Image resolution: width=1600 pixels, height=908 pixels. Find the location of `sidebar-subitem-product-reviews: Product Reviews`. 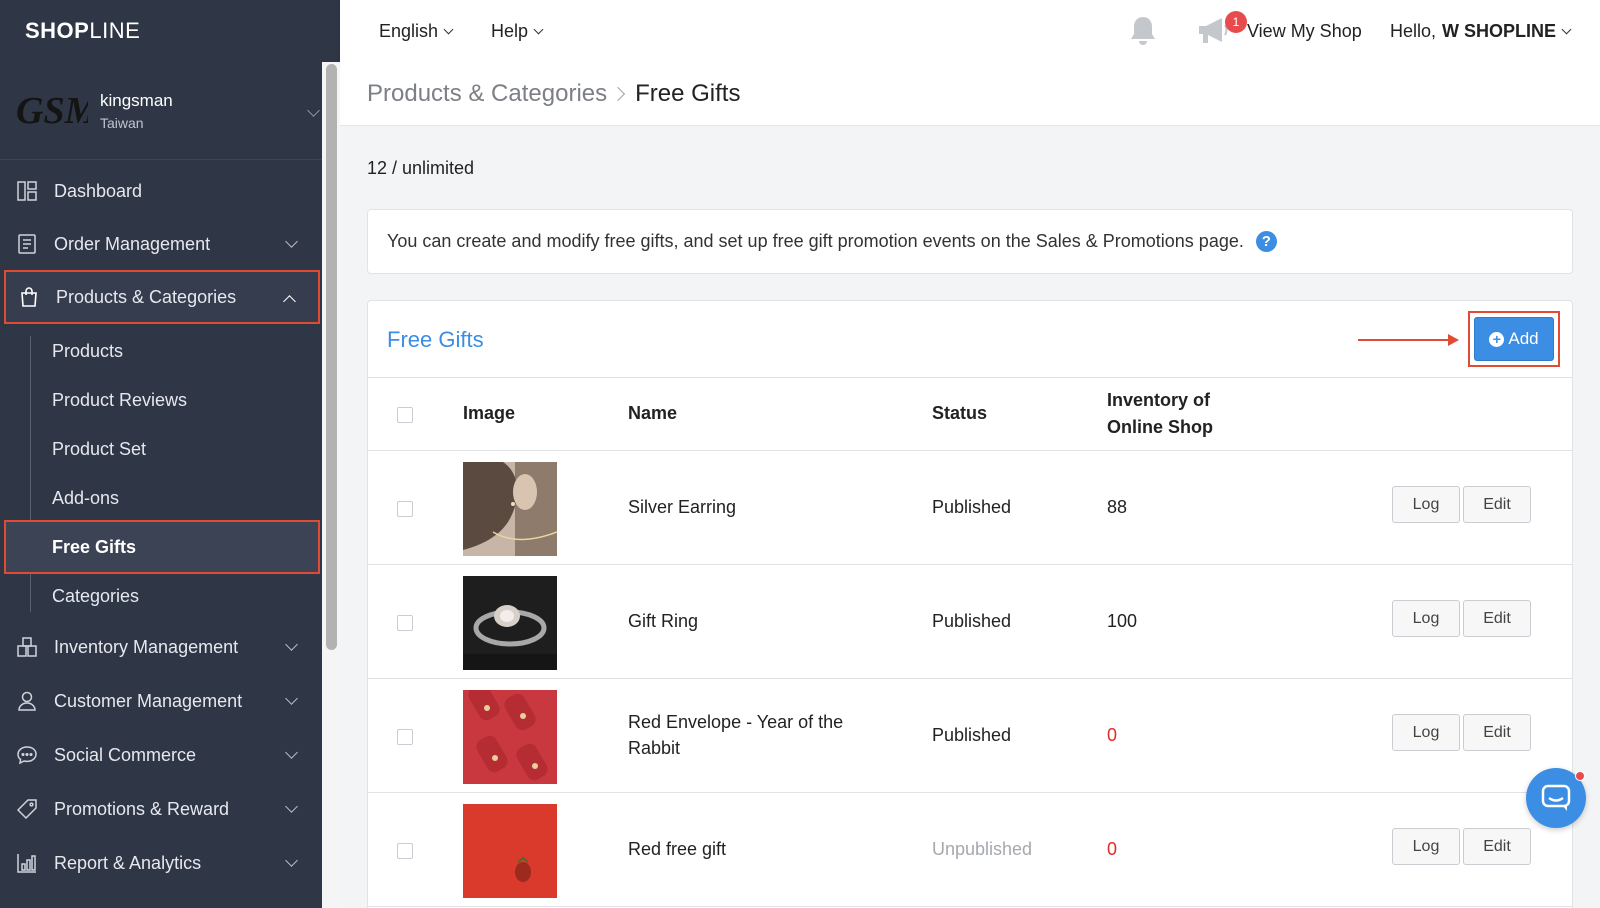

sidebar-subitem-product-reviews: Product Reviews is located at coordinates (119, 400).